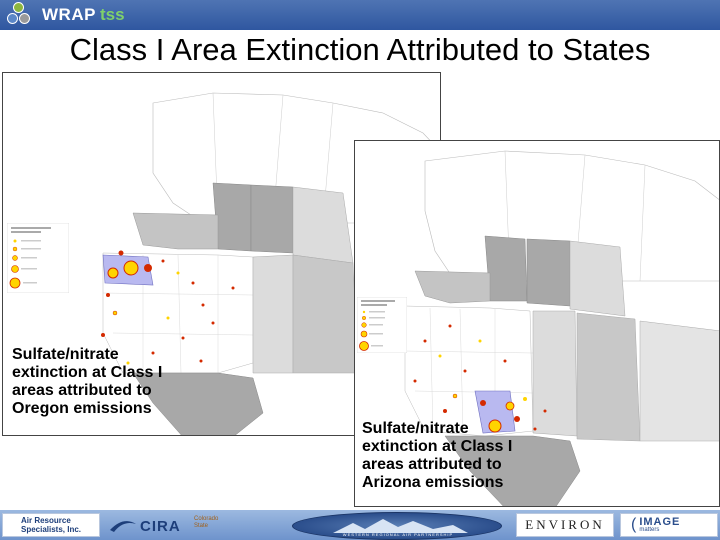  What do you see at coordinates (634, 524) in the screenshot?
I see `image-bracket-icon: (` at bounding box center [634, 524].